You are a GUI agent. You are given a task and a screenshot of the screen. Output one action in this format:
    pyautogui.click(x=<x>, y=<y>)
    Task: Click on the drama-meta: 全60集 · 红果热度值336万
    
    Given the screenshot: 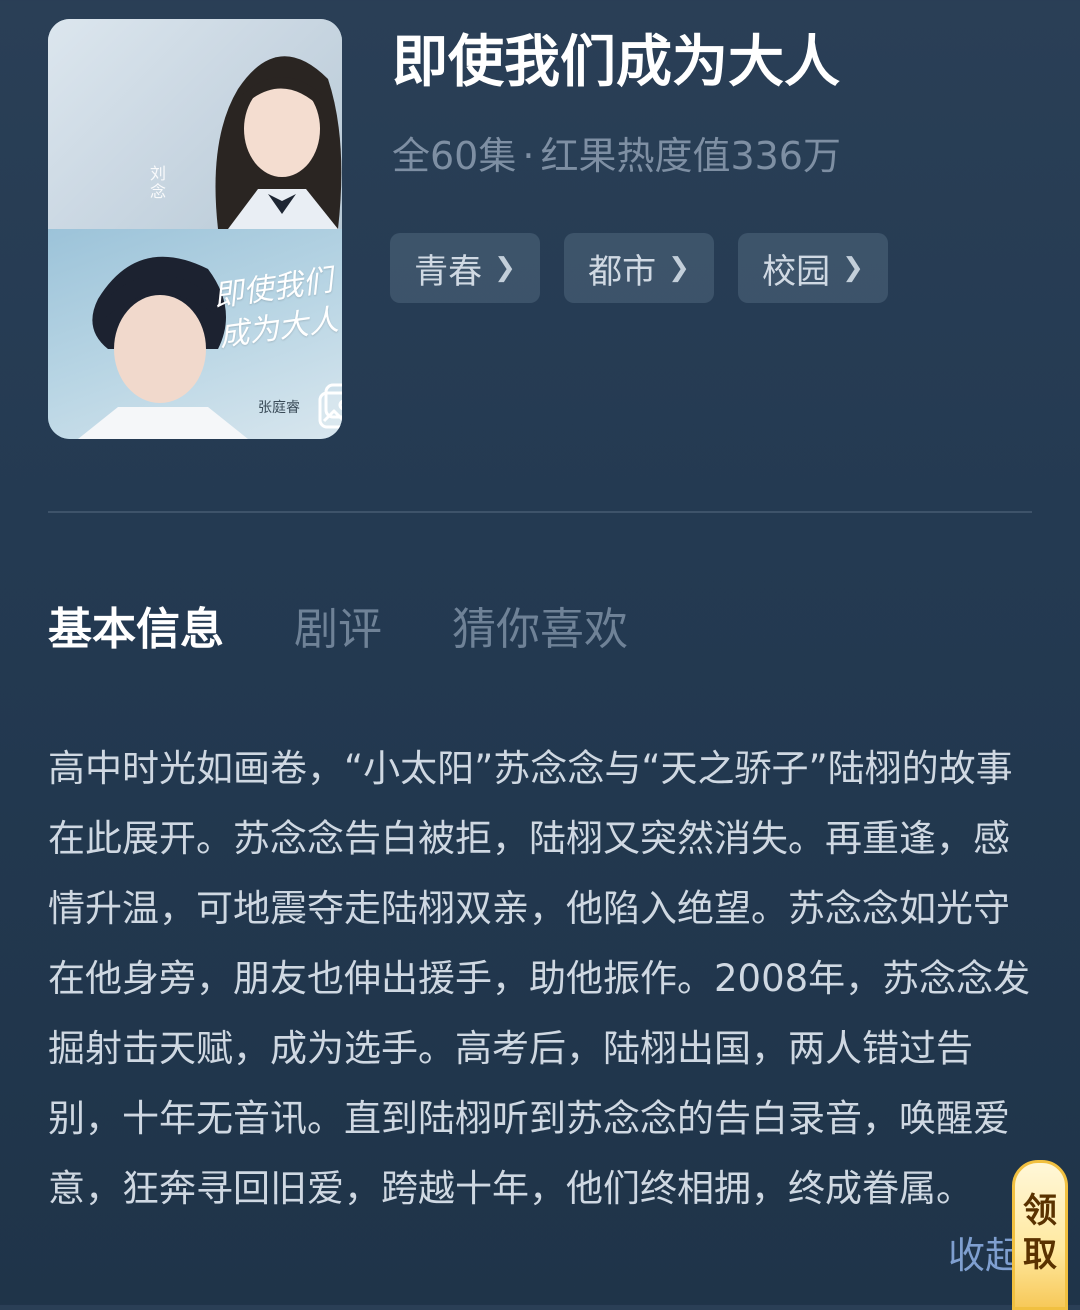 What is the action you would take?
    pyautogui.click(x=616, y=156)
    